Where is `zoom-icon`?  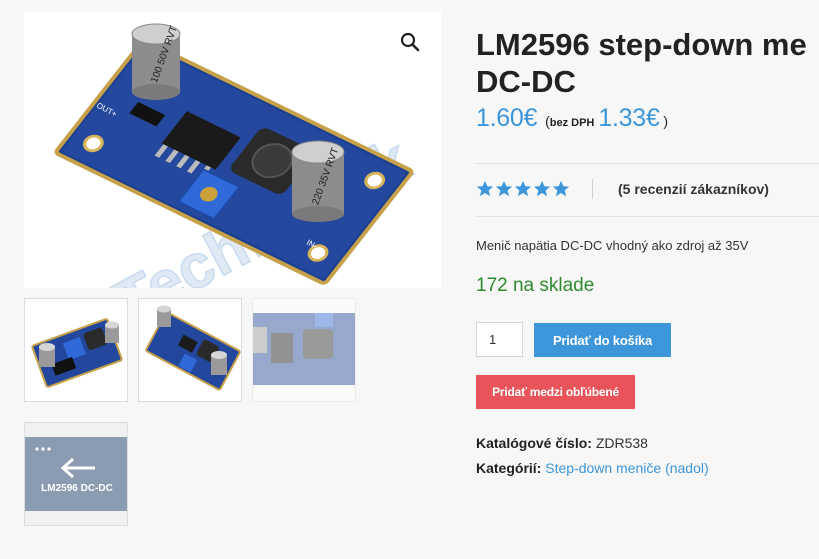 zoom-icon is located at coordinates (410, 42).